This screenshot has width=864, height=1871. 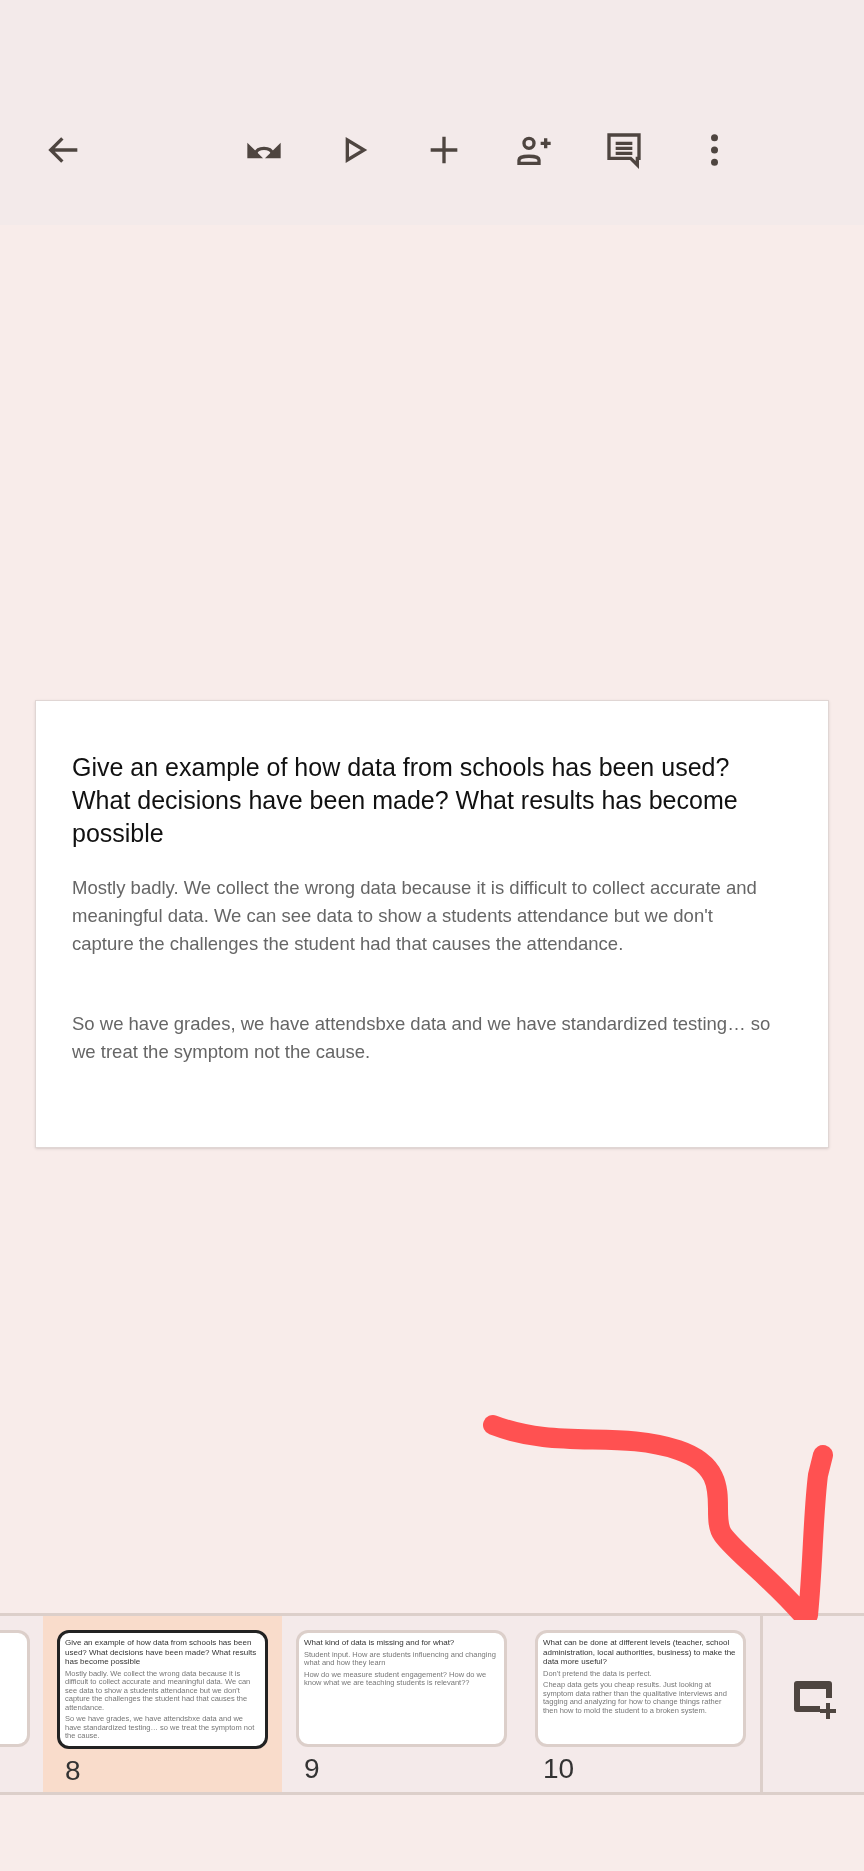 What do you see at coordinates (405, 800) in the screenshot?
I see `slide-title: Give an example of how data from schools has been used? What decisions have been made? What results has become possible` at bounding box center [405, 800].